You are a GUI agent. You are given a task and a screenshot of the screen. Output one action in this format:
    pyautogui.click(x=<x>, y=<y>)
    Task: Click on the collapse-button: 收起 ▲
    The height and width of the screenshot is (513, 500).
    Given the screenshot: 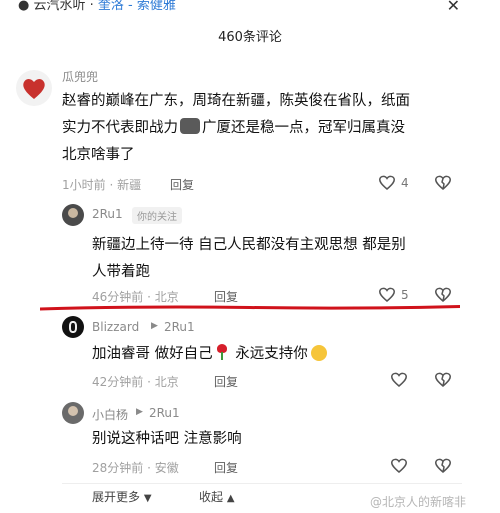 What is the action you would take?
    pyautogui.click(x=217, y=496)
    